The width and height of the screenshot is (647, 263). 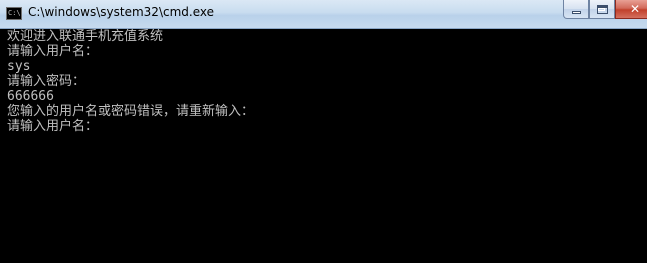 I want to click on console-line-username-prompt-retry: 请输入用户名：, so click(x=53, y=126).